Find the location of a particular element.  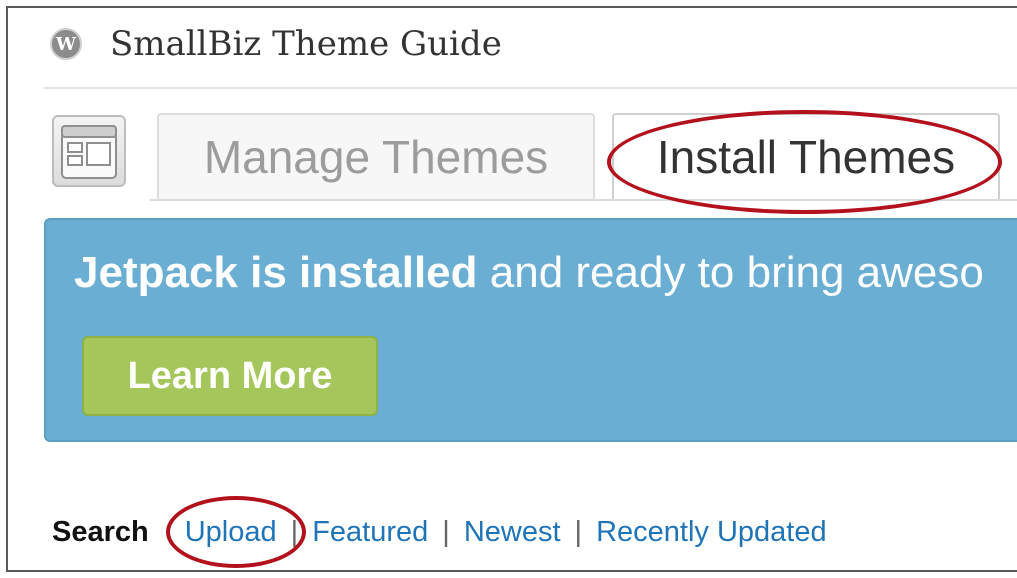

subnav-newest-link: Newest is located at coordinates (512, 532).